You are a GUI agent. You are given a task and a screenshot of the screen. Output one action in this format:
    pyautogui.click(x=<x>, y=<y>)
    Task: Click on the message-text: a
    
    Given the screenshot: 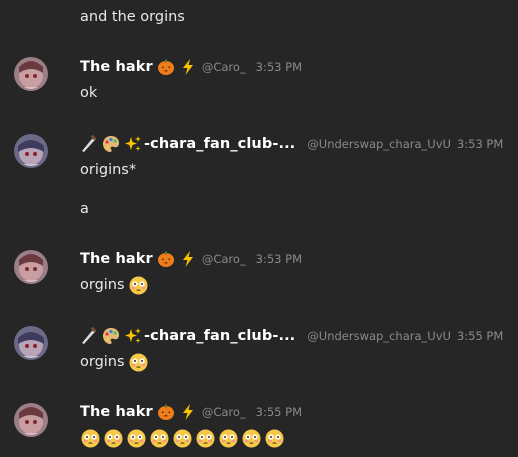 What is the action you would take?
    pyautogui.click(x=84, y=209)
    